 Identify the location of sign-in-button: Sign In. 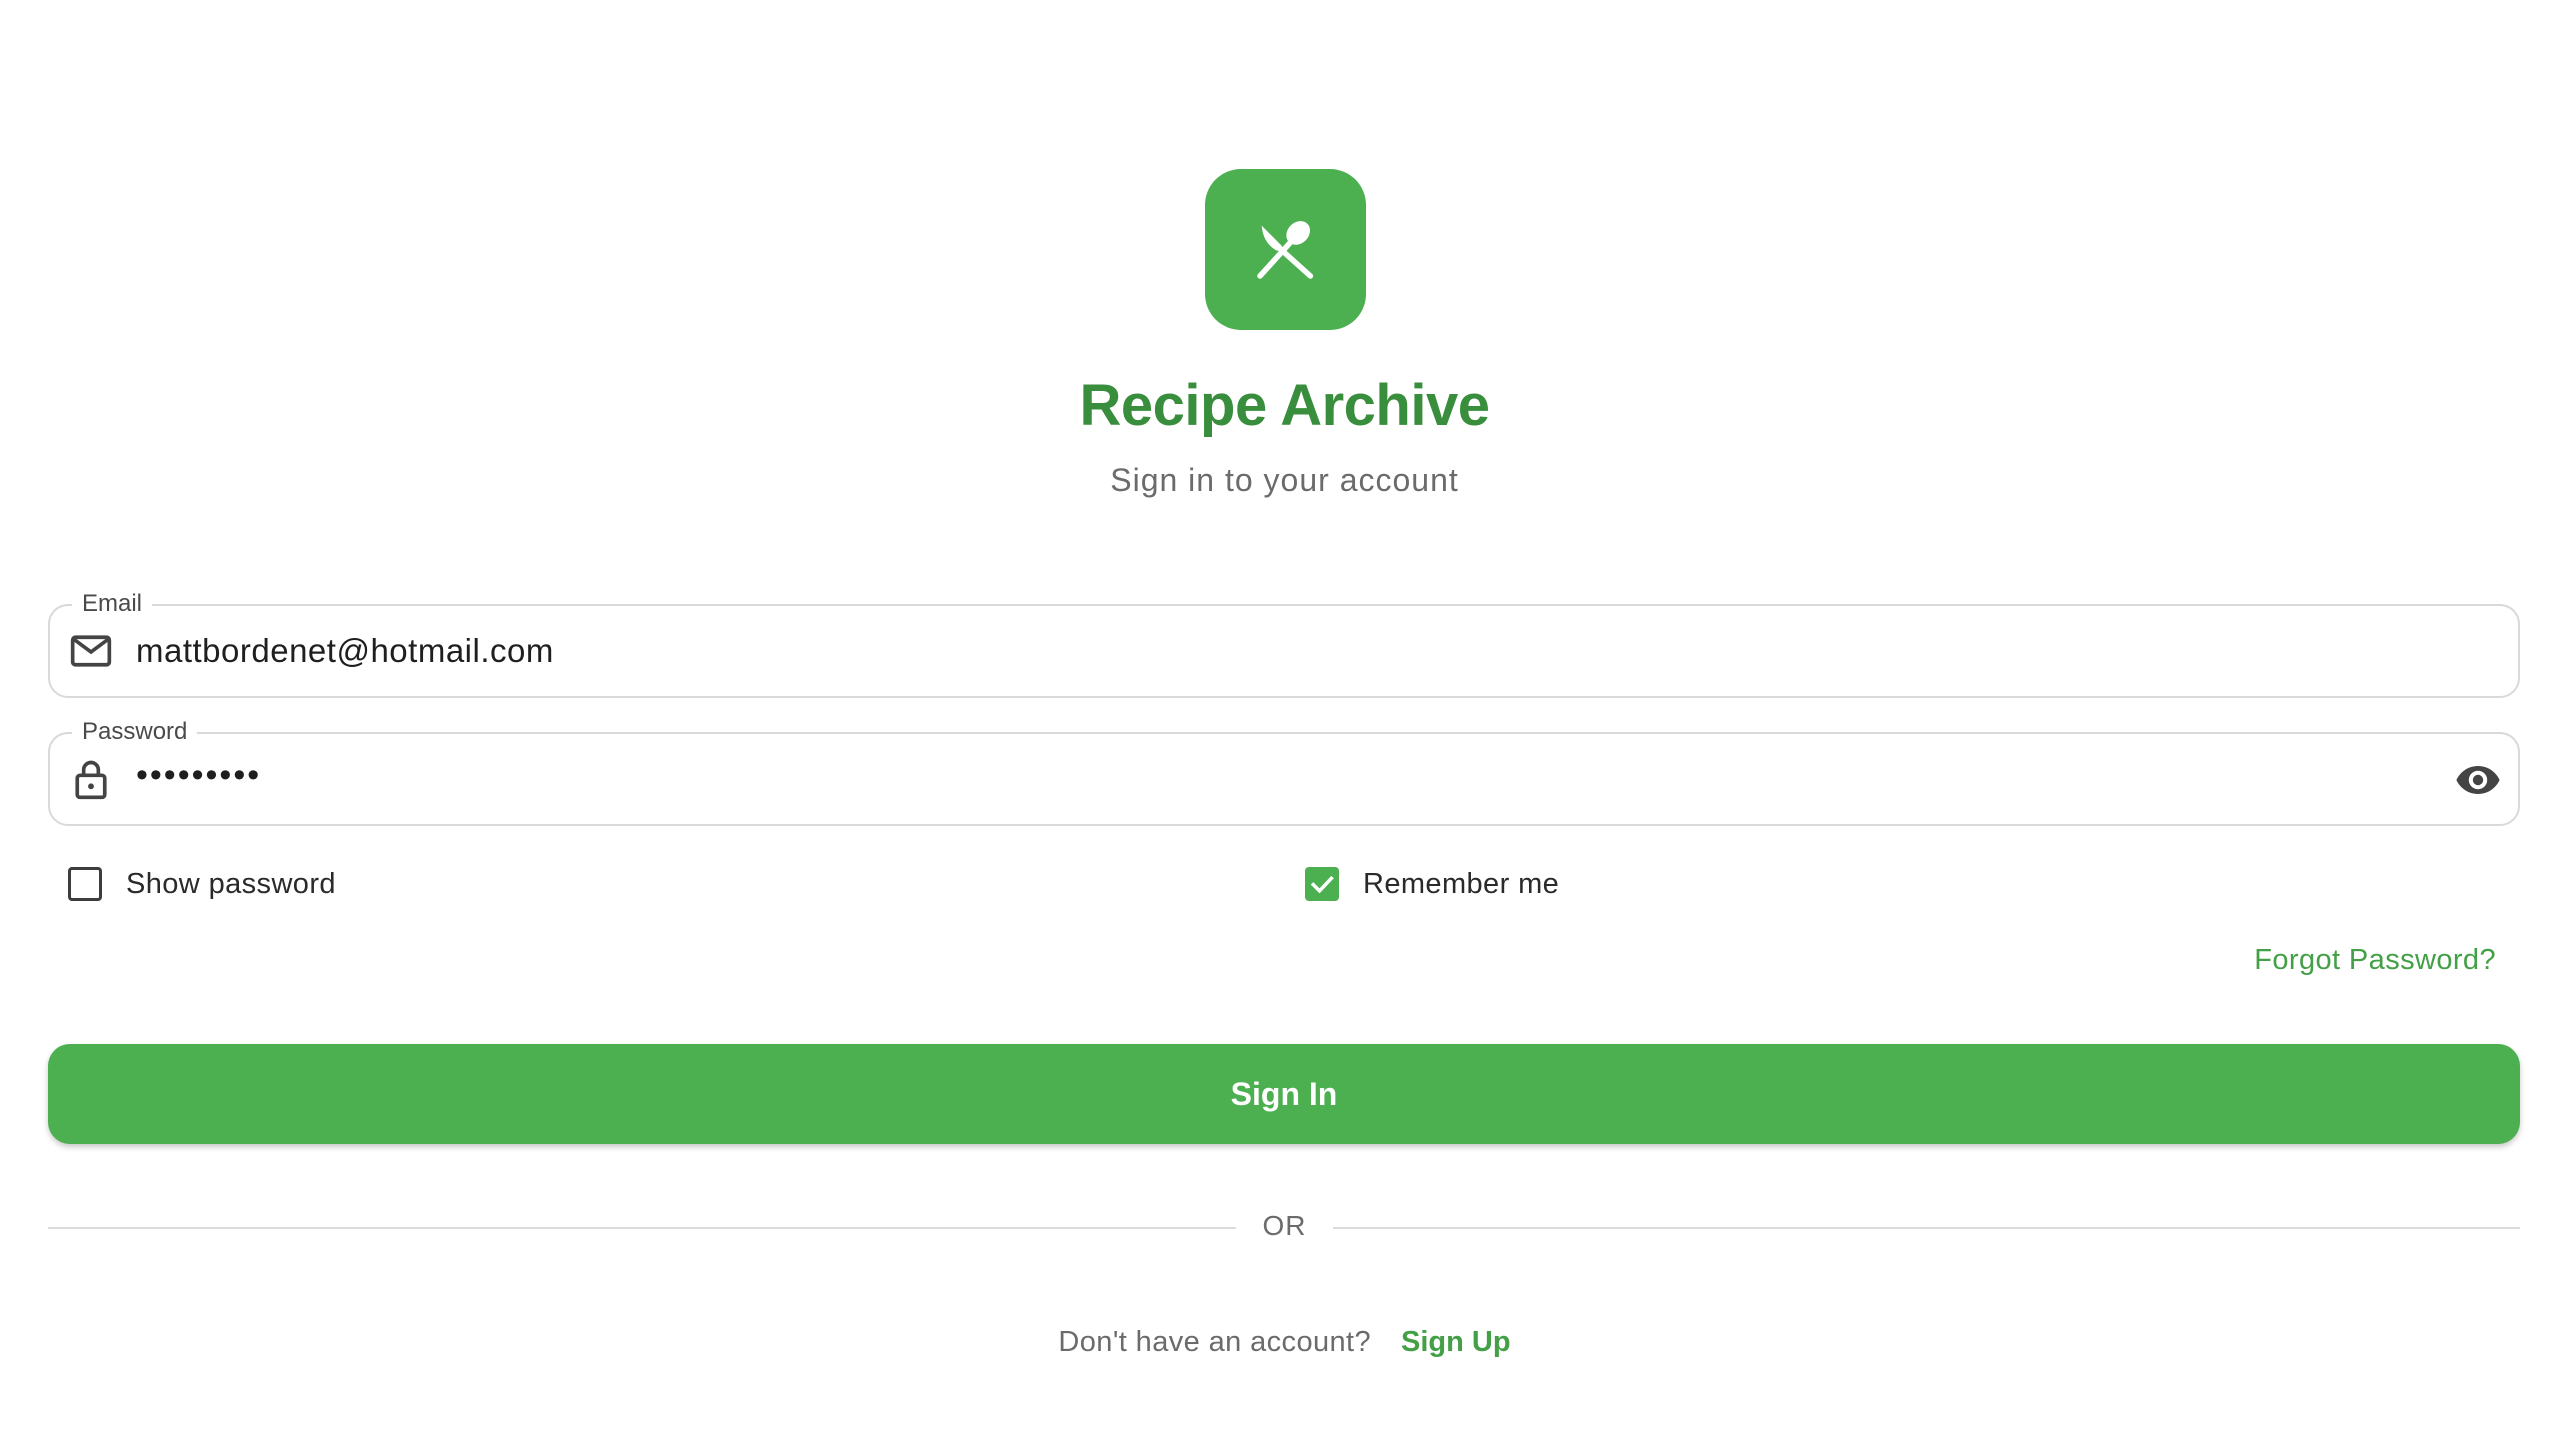
(1284, 1094).